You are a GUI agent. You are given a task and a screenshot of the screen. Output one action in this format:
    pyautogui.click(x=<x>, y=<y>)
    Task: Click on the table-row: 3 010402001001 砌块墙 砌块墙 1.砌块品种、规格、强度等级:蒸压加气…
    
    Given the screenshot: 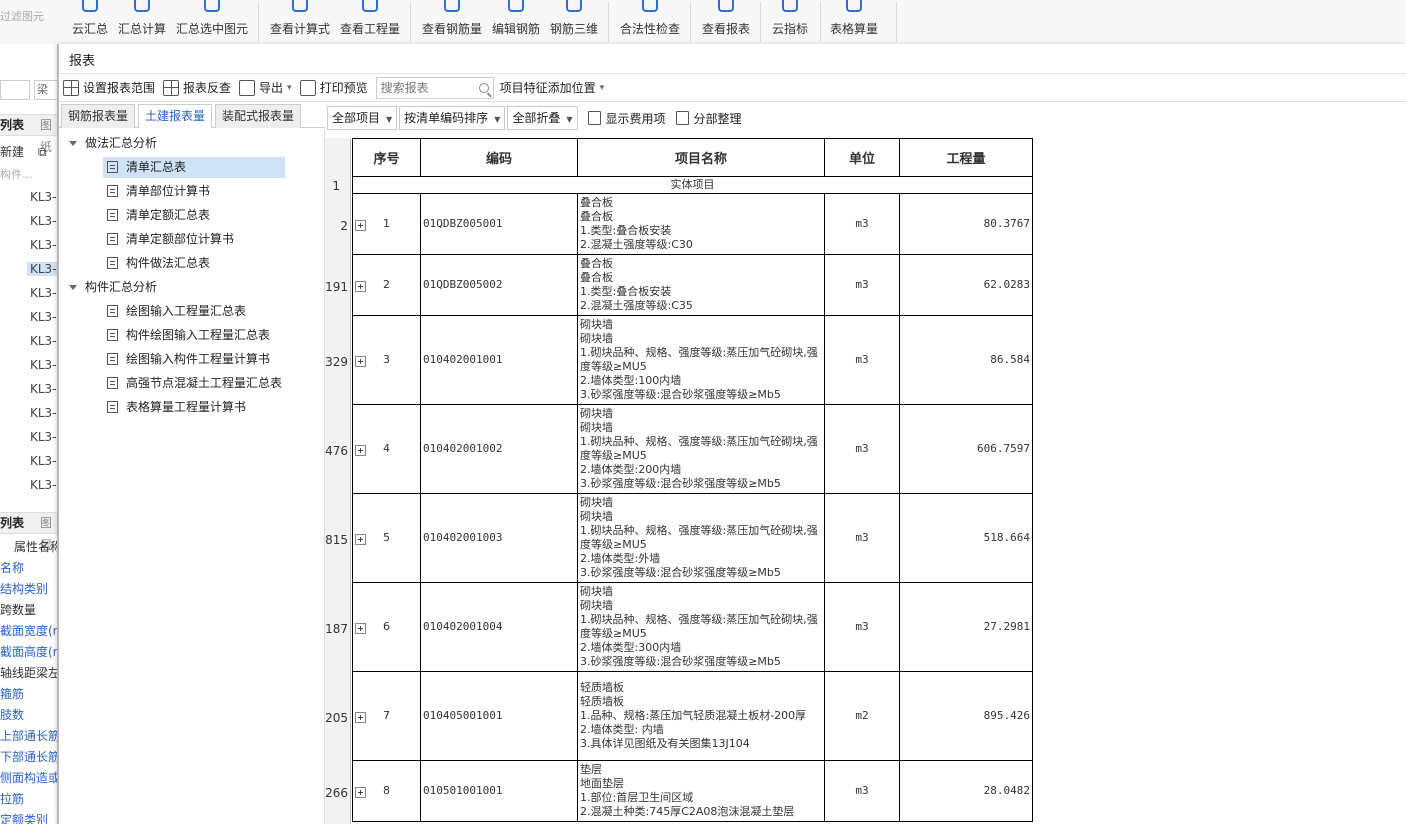 What is the action you would take?
    pyautogui.click(x=692, y=360)
    